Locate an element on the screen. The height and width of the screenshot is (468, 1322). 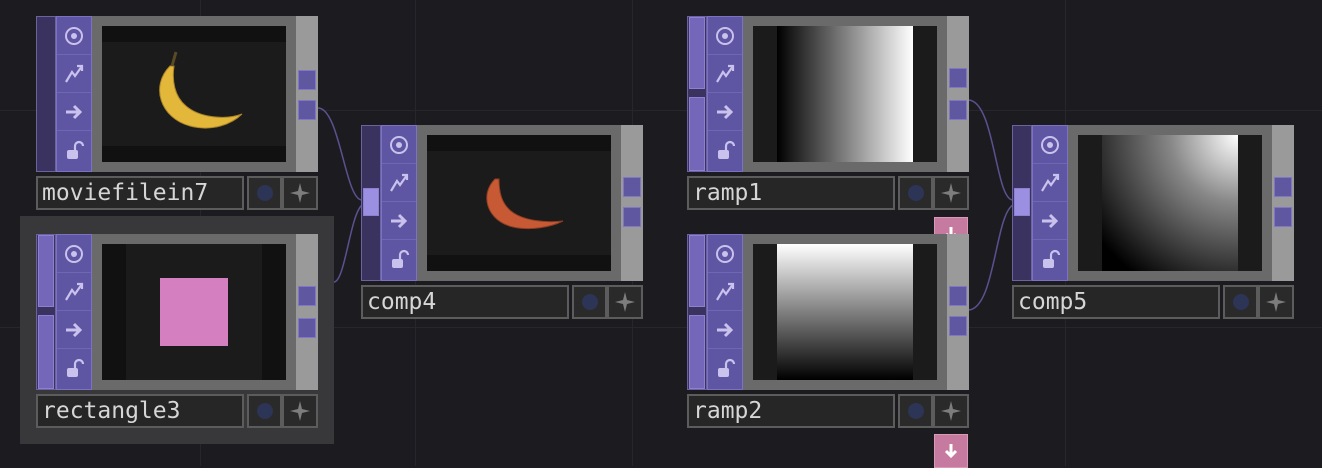
node-moviefilein7: moviefilein7 is located at coordinates (177, 113).